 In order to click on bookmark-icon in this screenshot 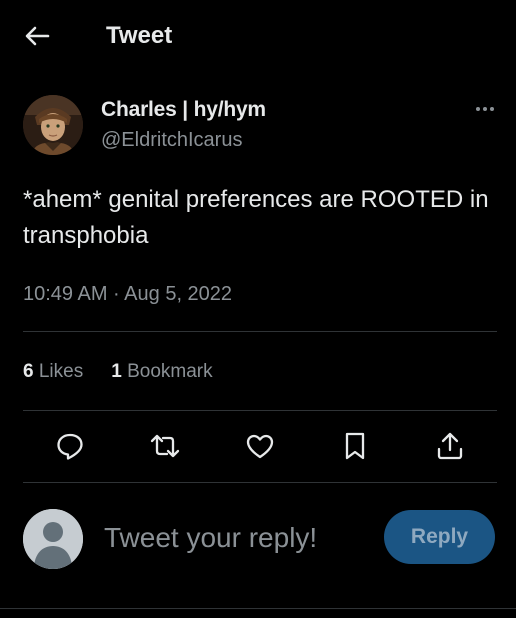, I will do `click(355, 446)`.